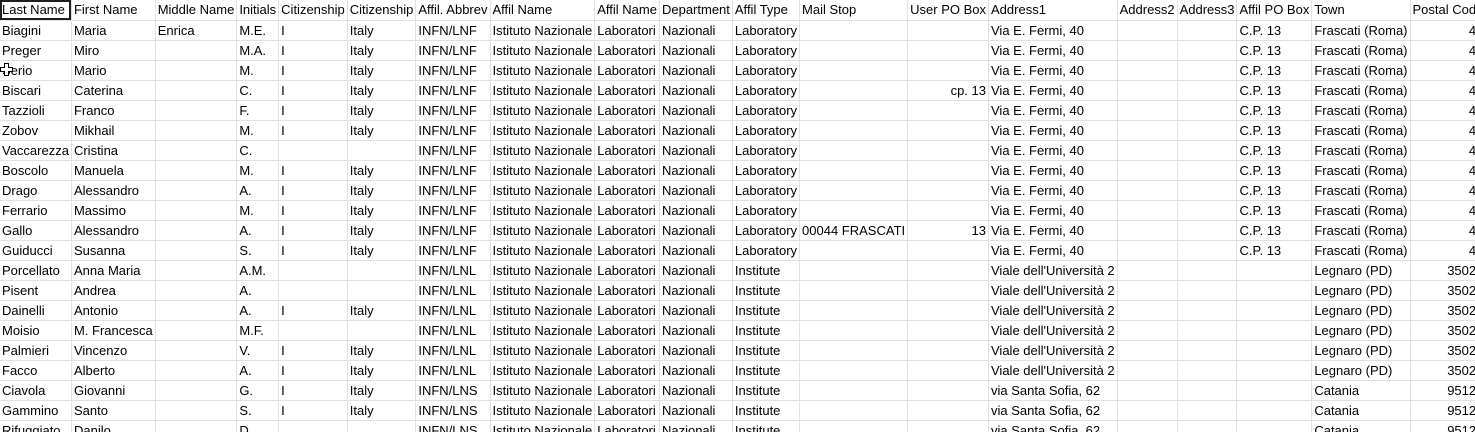 This screenshot has height=432, width=1475. Describe the element at coordinates (36, 230) in the screenshot. I see `table-cell: Gallo` at that location.